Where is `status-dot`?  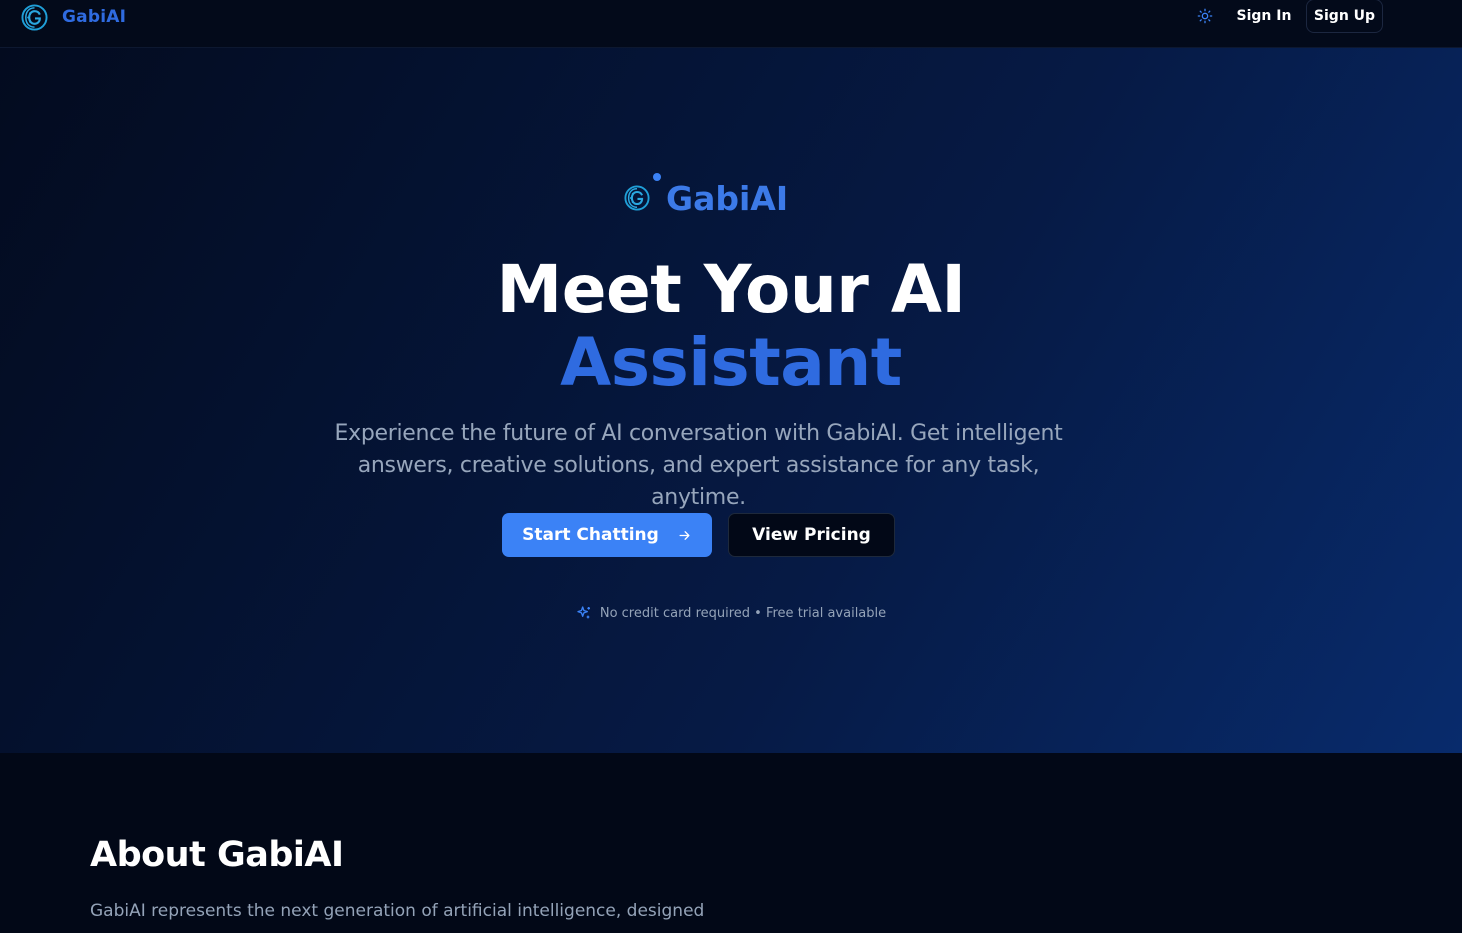 status-dot is located at coordinates (657, 177).